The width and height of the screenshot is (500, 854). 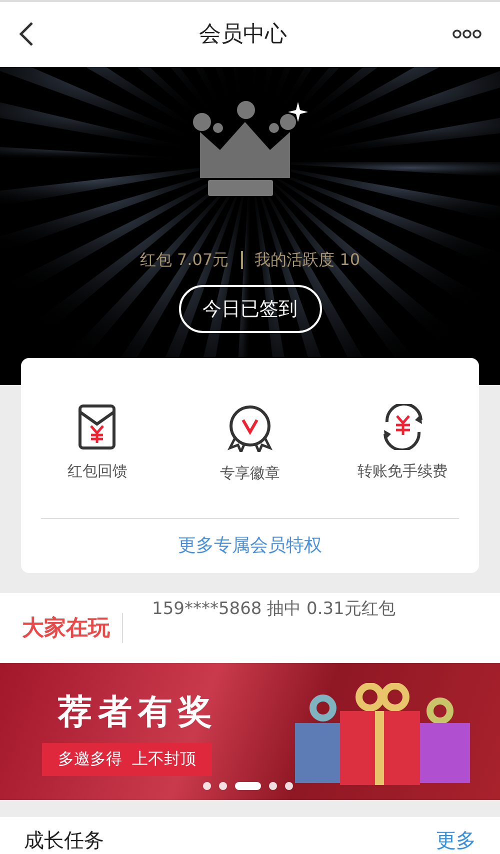 What do you see at coordinates (64, 840) in the screenshot?
I see `section-title: 成长任务` at bounding box center [64, 840].